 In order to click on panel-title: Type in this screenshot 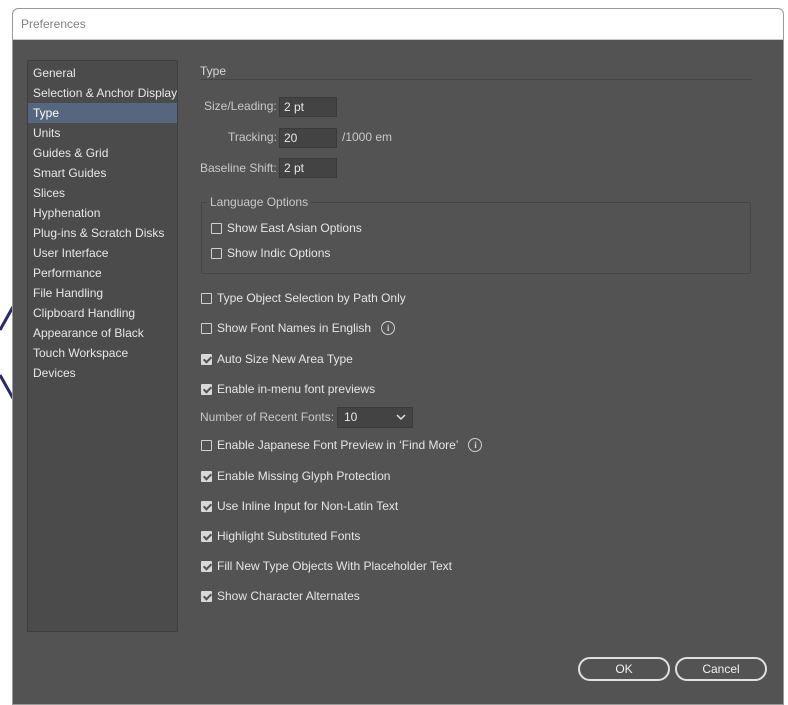, I will do `click(213, 71)`.